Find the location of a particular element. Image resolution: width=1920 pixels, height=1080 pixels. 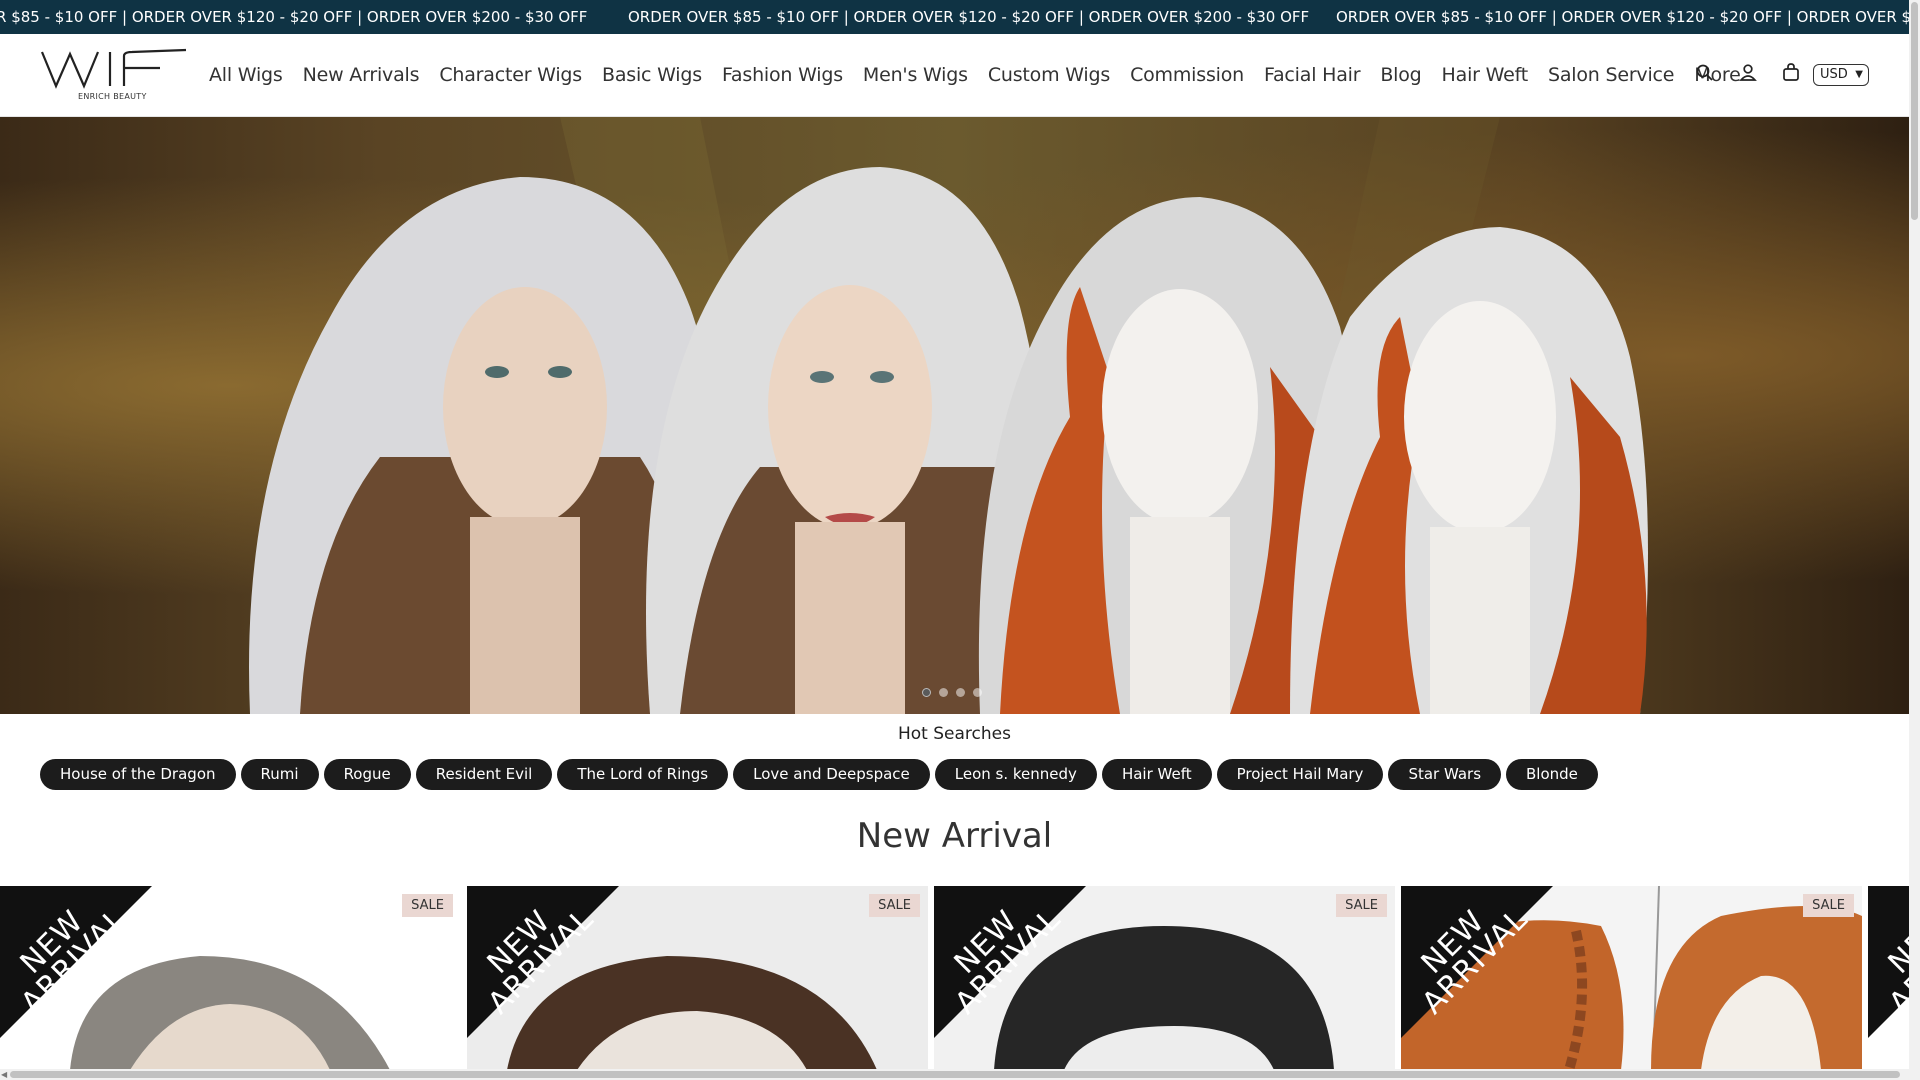

nav-all-wigs: All Wigs is located at coordinates (246, 75).